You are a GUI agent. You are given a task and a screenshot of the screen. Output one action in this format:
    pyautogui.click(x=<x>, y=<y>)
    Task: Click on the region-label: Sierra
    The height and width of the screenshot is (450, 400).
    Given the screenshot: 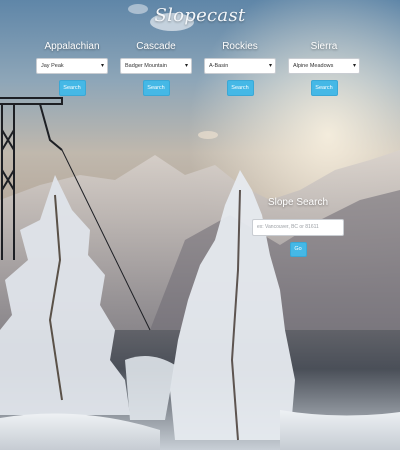 What is the action you would take?
    pyautogui.click(x=324, y=46)
    